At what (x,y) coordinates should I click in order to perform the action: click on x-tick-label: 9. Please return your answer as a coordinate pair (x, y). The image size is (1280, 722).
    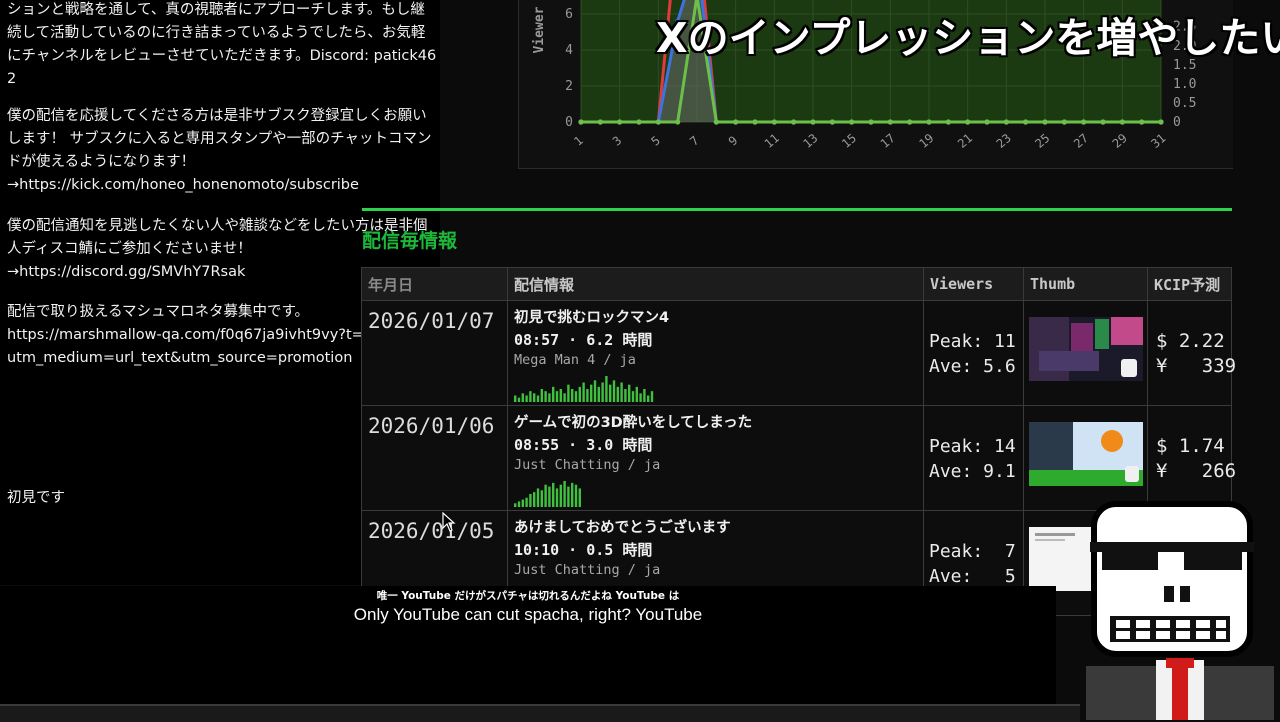
    Looking at the image, I should click on (733, 140).